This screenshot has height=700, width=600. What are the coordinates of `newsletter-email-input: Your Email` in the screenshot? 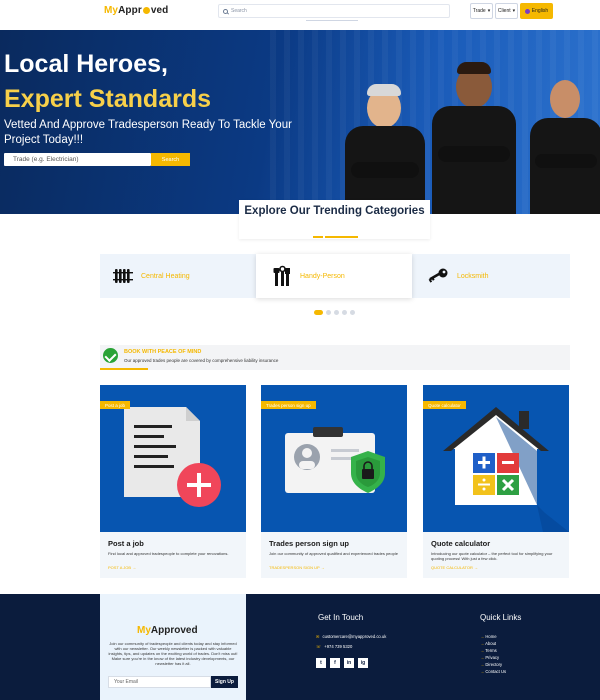 It's located at (159, 682).